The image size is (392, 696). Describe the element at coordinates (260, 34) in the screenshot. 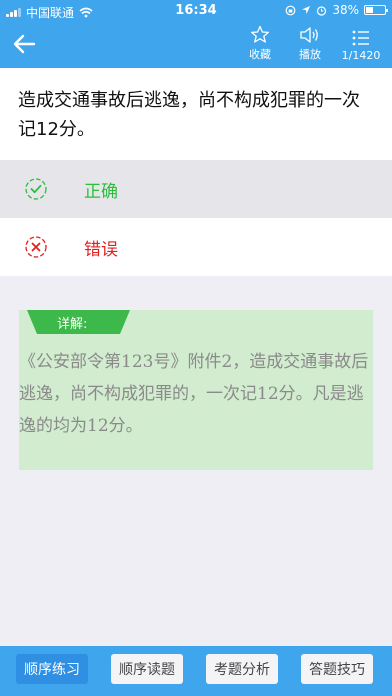

I see `star-icon` at that location.